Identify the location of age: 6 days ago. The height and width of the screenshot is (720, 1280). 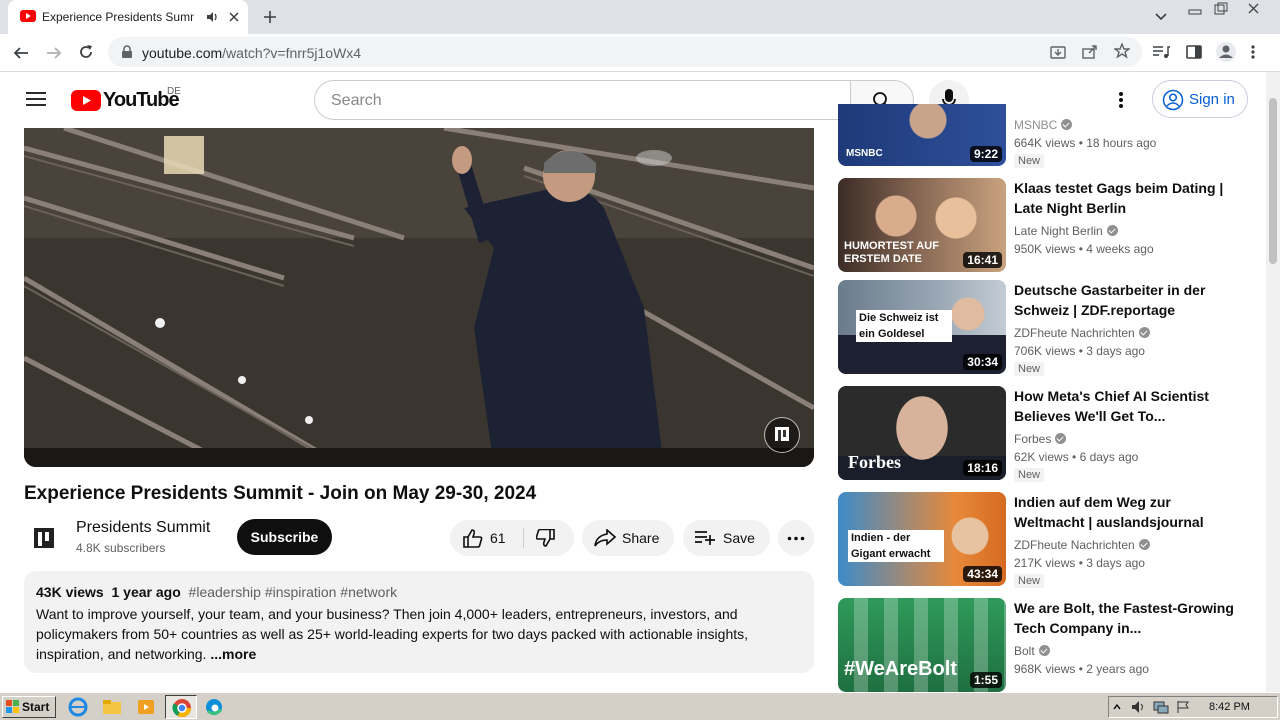
(1109, 457).